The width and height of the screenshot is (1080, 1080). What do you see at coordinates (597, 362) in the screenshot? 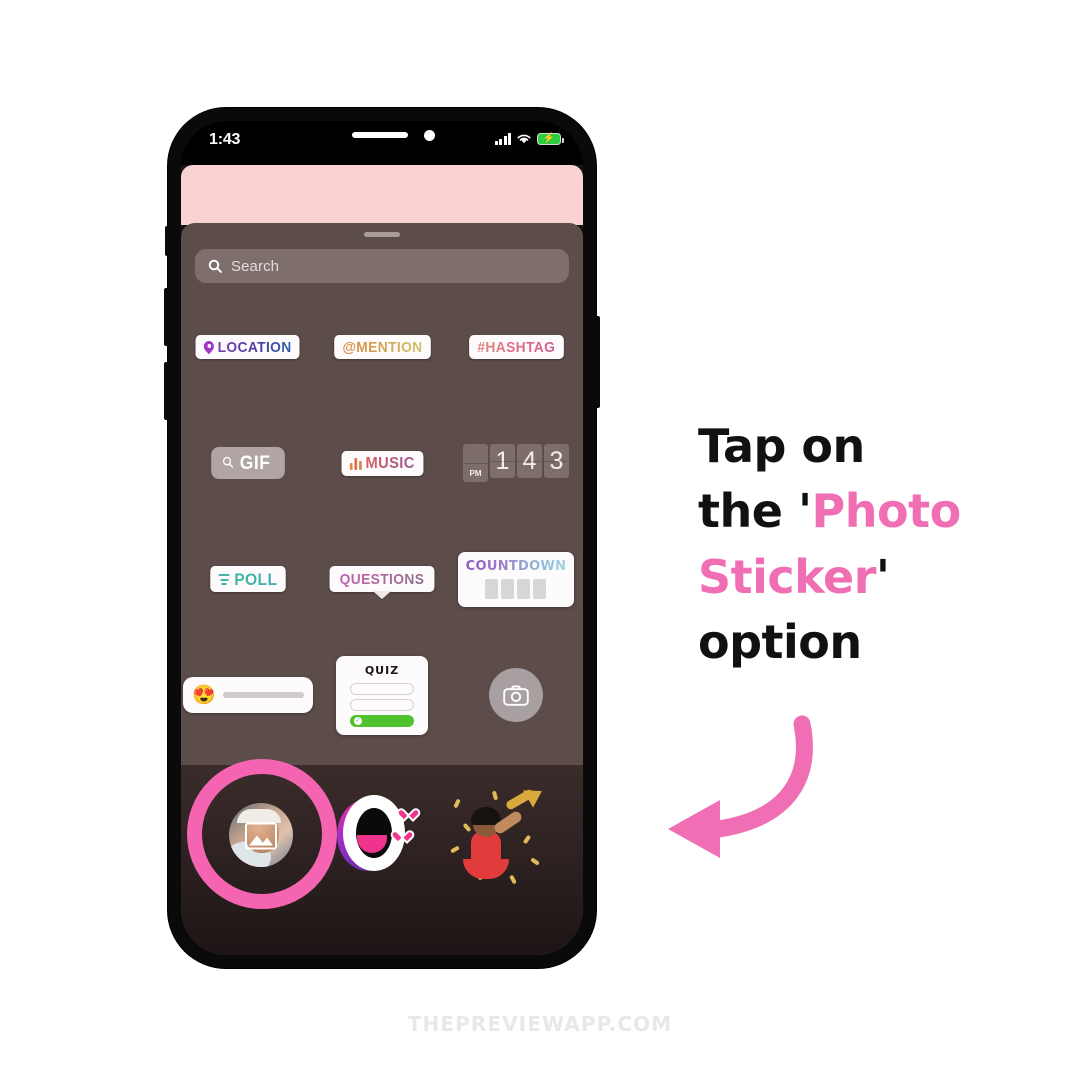
I see `power-button` at bounding box center [597, 362].